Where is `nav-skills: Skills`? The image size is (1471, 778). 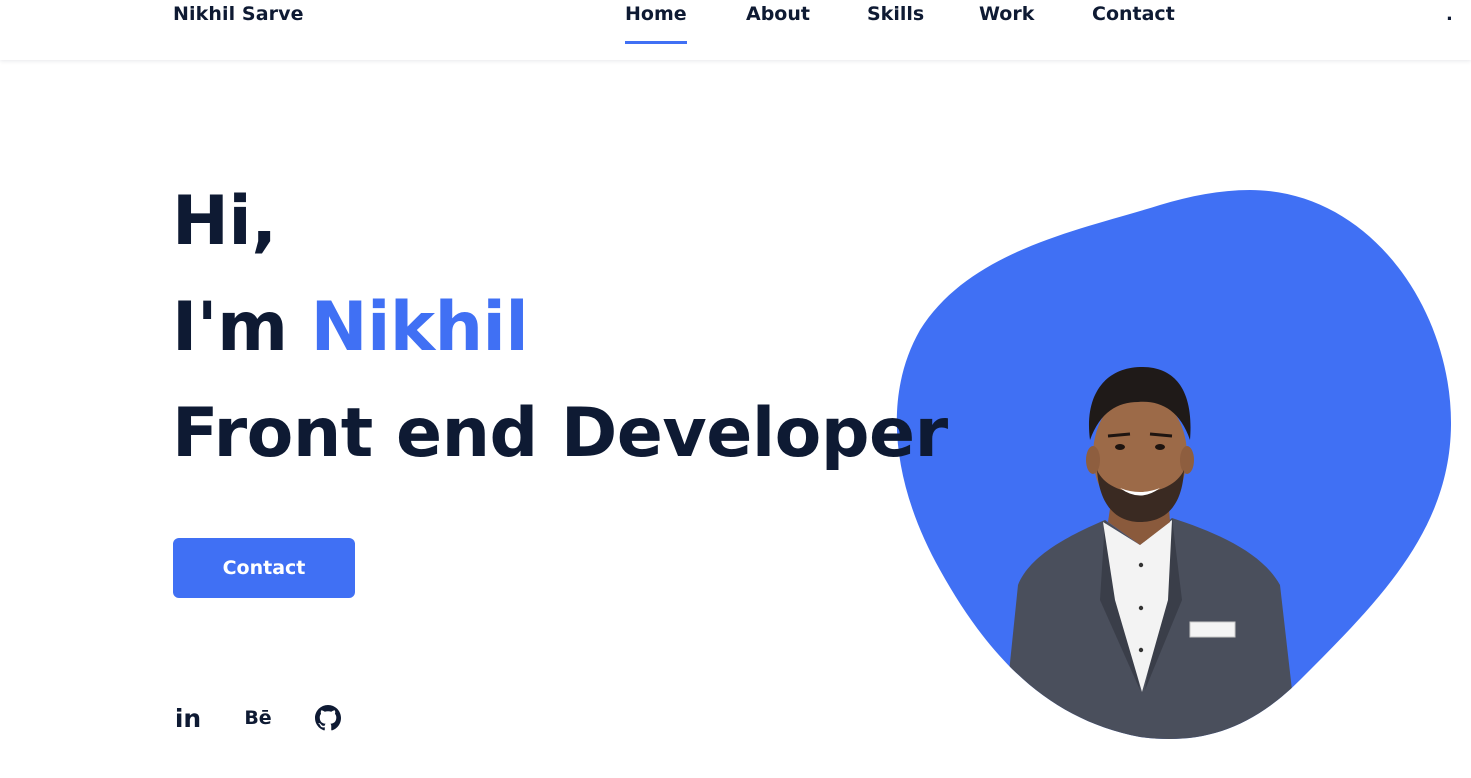
nav-skills: Skills is located at coordinates (895, 14).